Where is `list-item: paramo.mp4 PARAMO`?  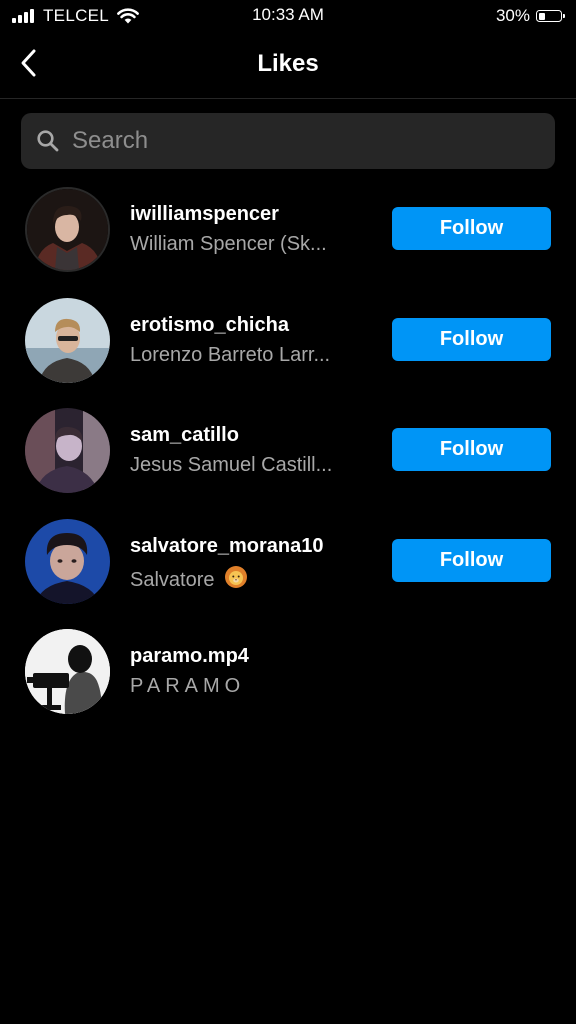
list-item: paramo.mp4 PARAMO is located at coordinates (288, 671).